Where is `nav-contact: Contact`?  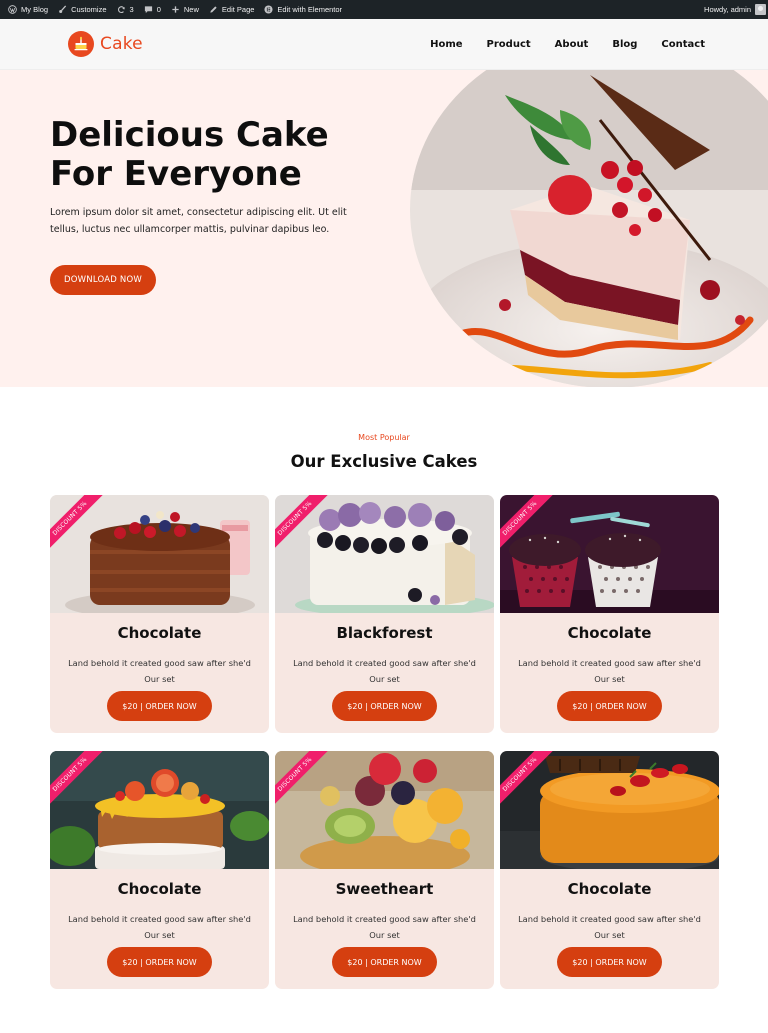 nav-contact: Contact is located at coordinates (683, 44).